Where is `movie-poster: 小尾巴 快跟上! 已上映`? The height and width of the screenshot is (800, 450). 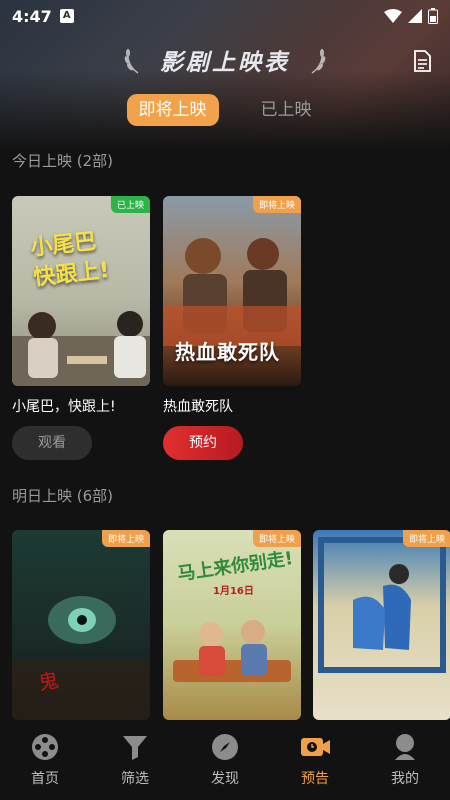
movie-poster: 小尾巴 快跟上! 已上映 is located at coordinates (81, 291).